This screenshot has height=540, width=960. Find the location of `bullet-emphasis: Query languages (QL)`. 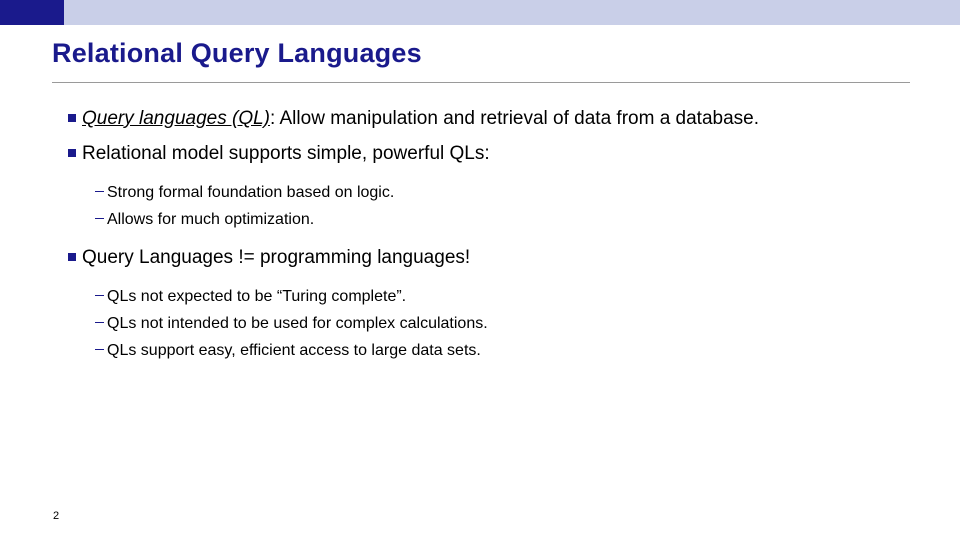

bullet-emphasis: Query languages (QL) is located at coordinates (176, 118).